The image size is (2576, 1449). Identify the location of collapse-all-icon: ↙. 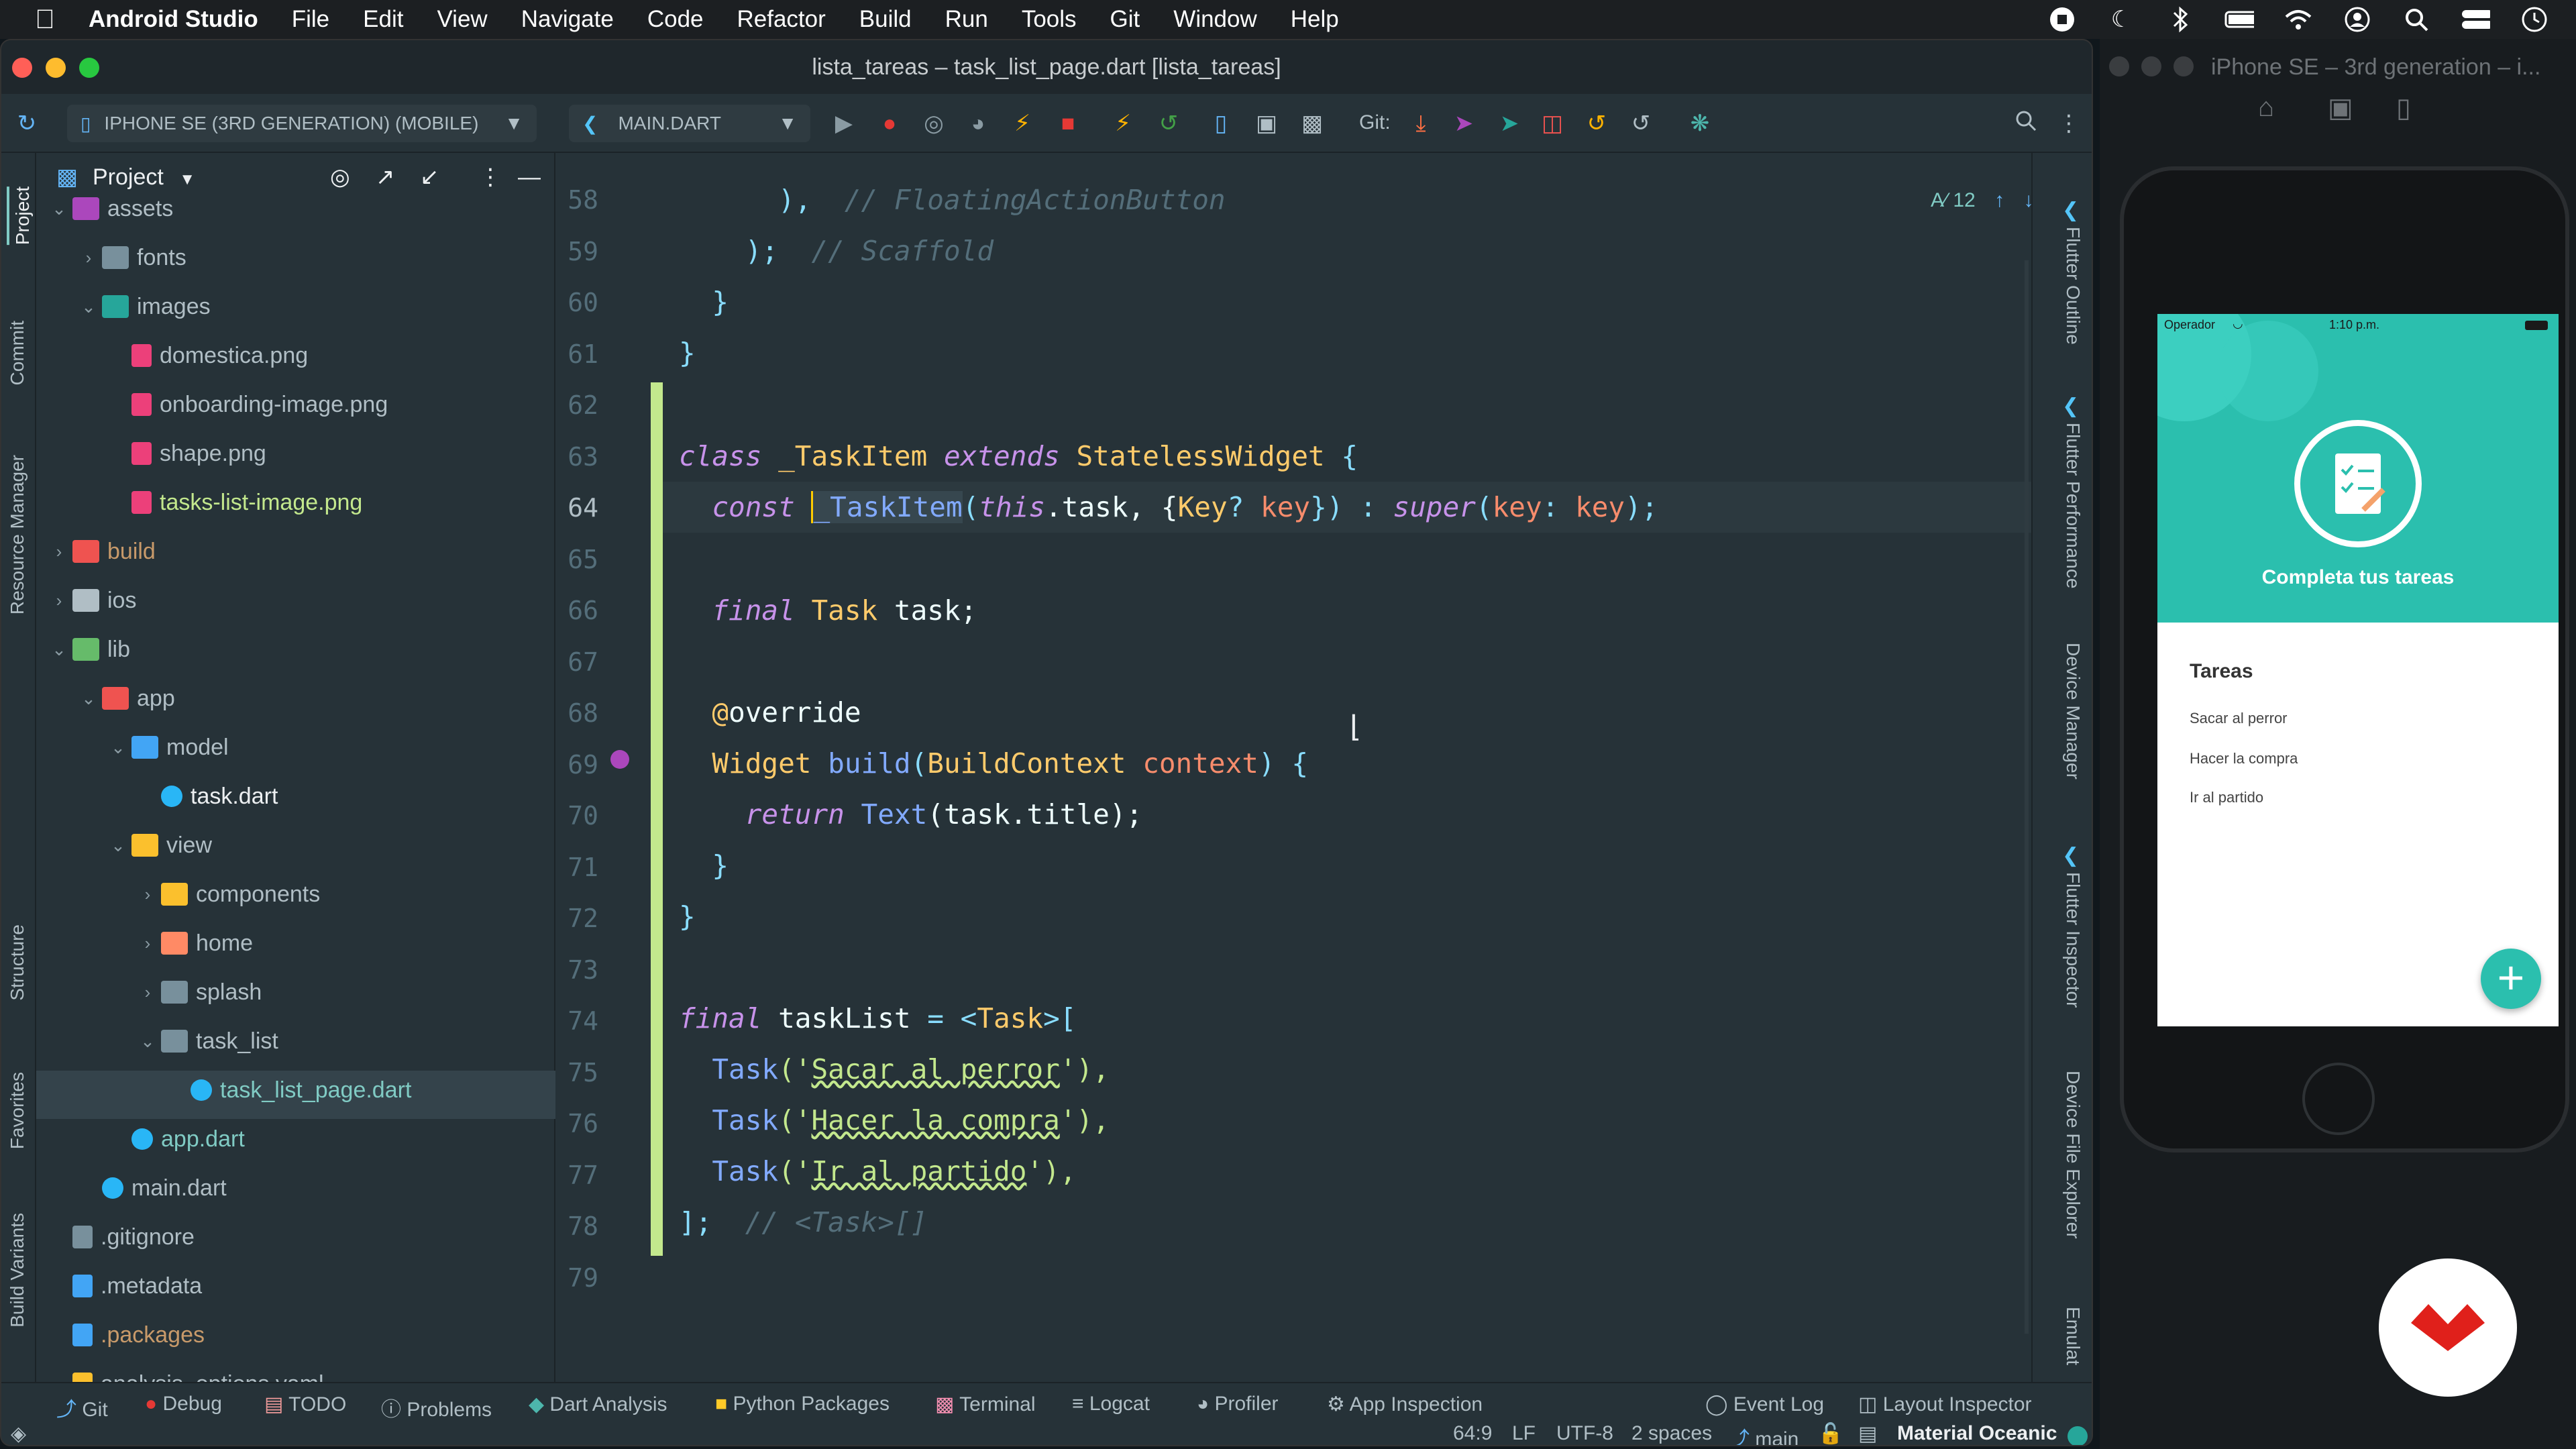
(429, 177).